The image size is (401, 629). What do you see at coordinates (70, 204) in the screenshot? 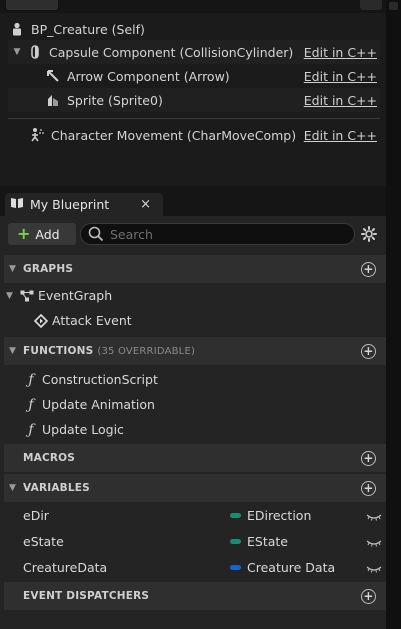
I see `tab-my-blueprint-label: My Blueprint` at bounding box center [70, 204].